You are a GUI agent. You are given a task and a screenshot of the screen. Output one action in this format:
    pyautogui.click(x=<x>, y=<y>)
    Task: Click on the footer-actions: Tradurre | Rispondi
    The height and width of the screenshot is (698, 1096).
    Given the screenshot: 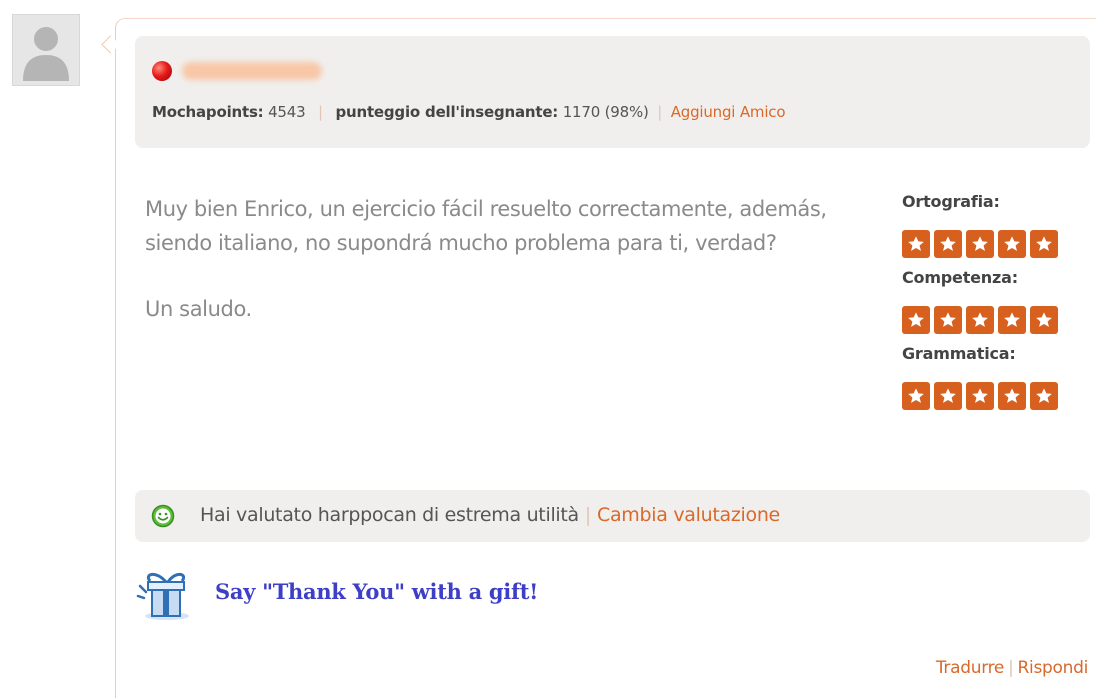 What is the action you would take?
    pyautogui.click(x=1012, y=668)
    